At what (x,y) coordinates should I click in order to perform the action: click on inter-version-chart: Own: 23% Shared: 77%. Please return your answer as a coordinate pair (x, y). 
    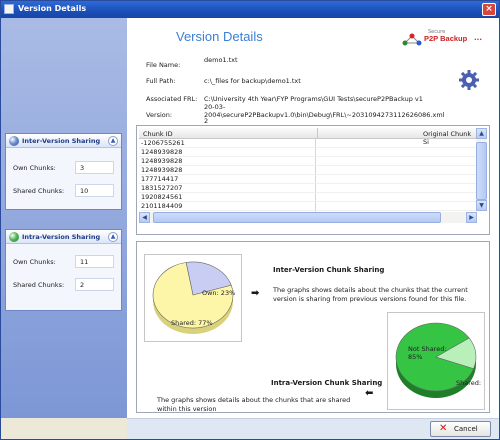
    Looking at the image, I should click on (193, 298).